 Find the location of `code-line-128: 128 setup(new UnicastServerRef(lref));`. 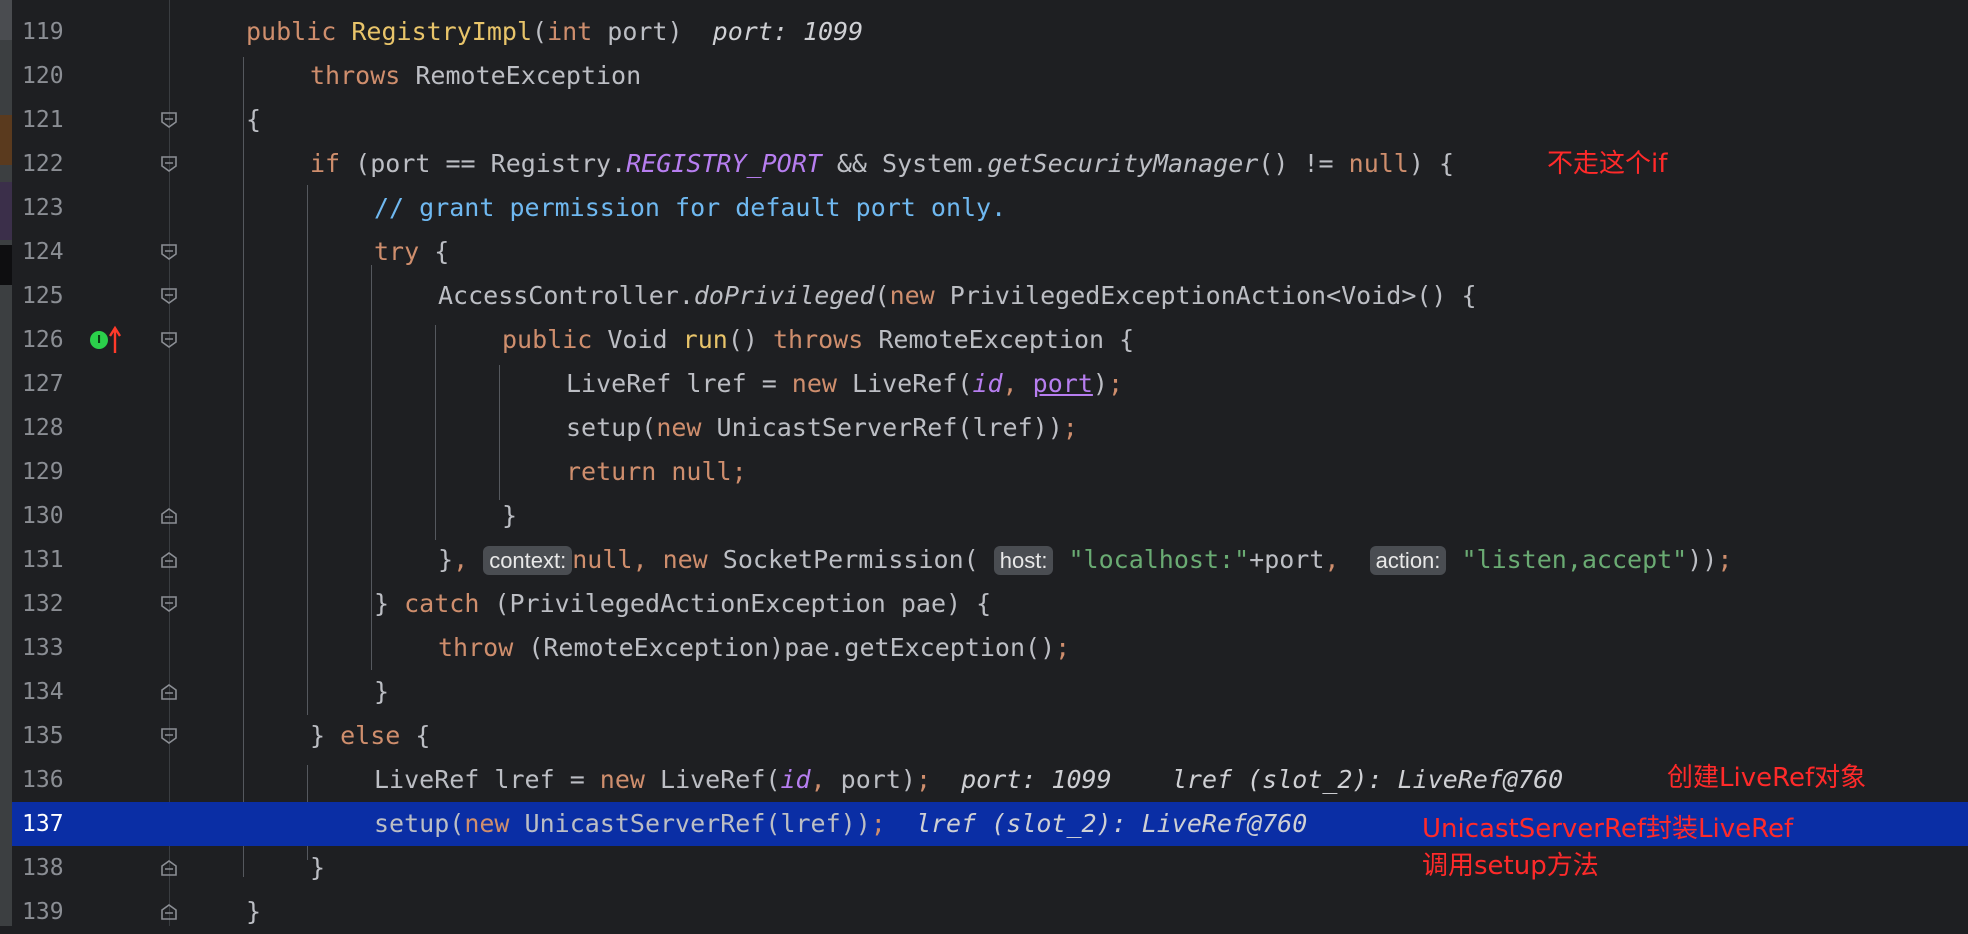

code-line-128: 128 setup(new UnicastServerRef(lref)); is located at coordinates (990, 428).